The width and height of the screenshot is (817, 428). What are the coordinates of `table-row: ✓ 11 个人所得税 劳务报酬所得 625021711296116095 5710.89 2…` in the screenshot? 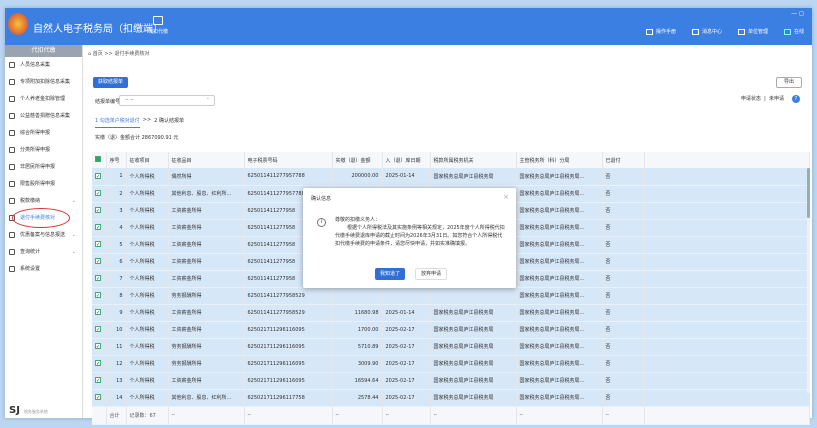 It's located at (451, 347).